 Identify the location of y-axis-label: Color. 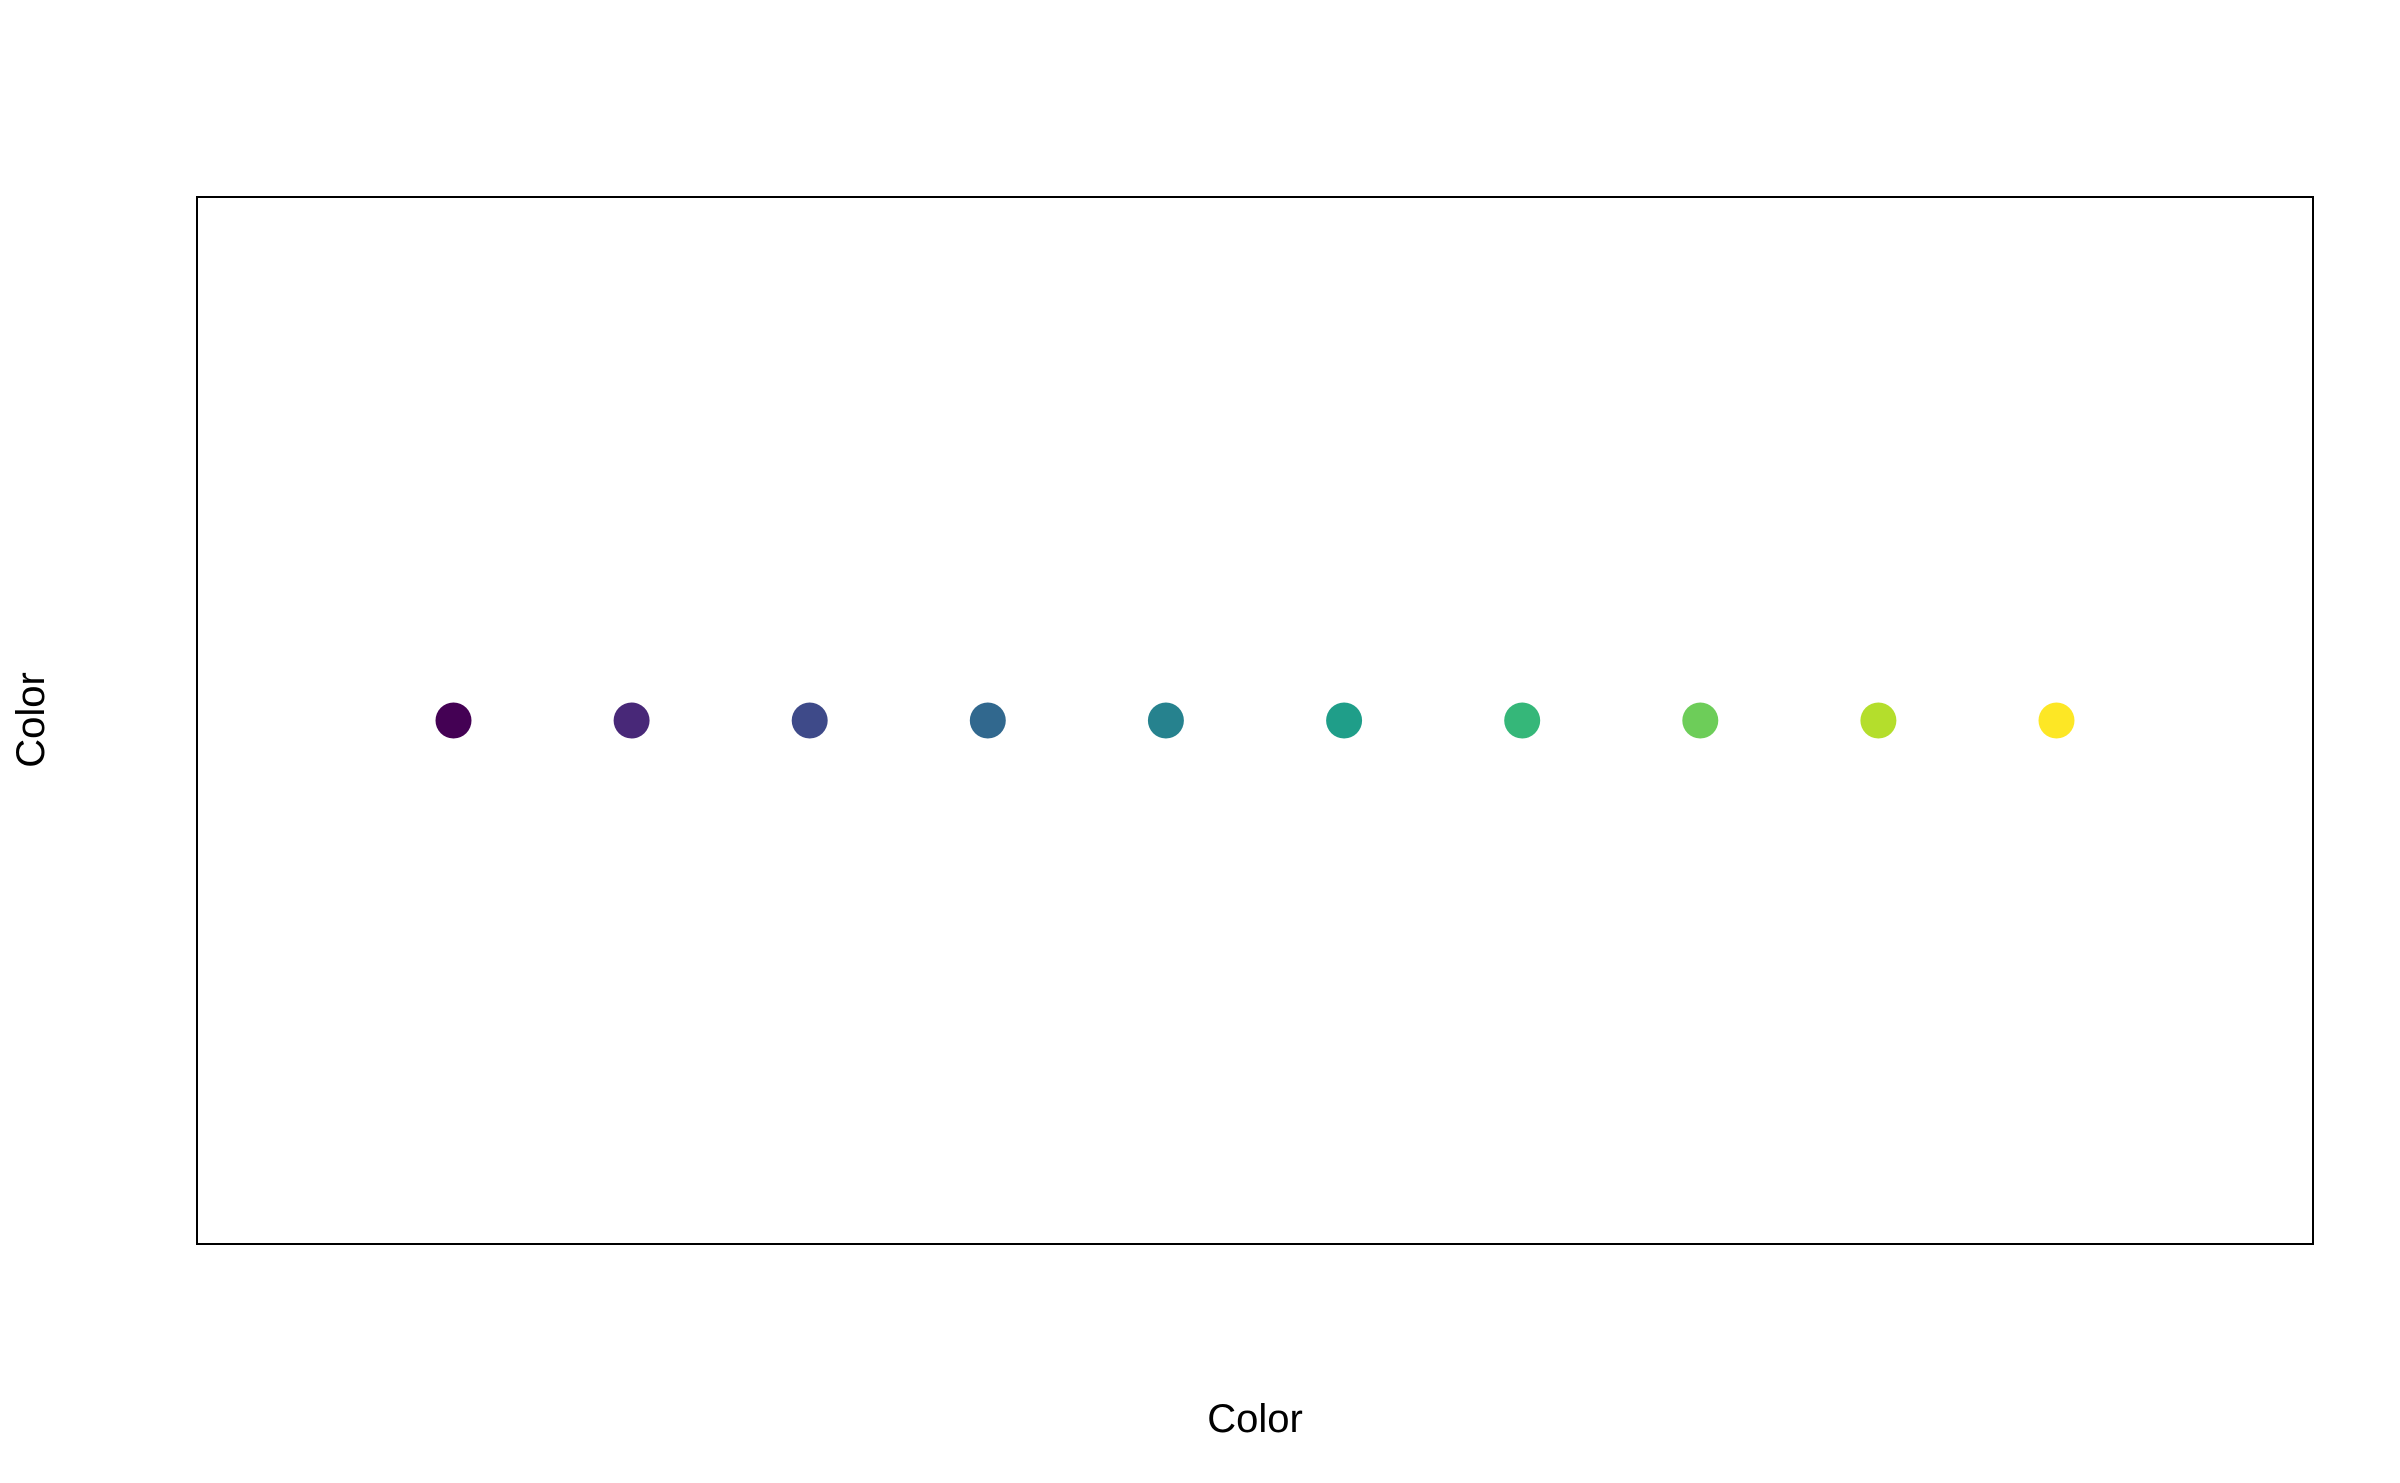
(31, 720).